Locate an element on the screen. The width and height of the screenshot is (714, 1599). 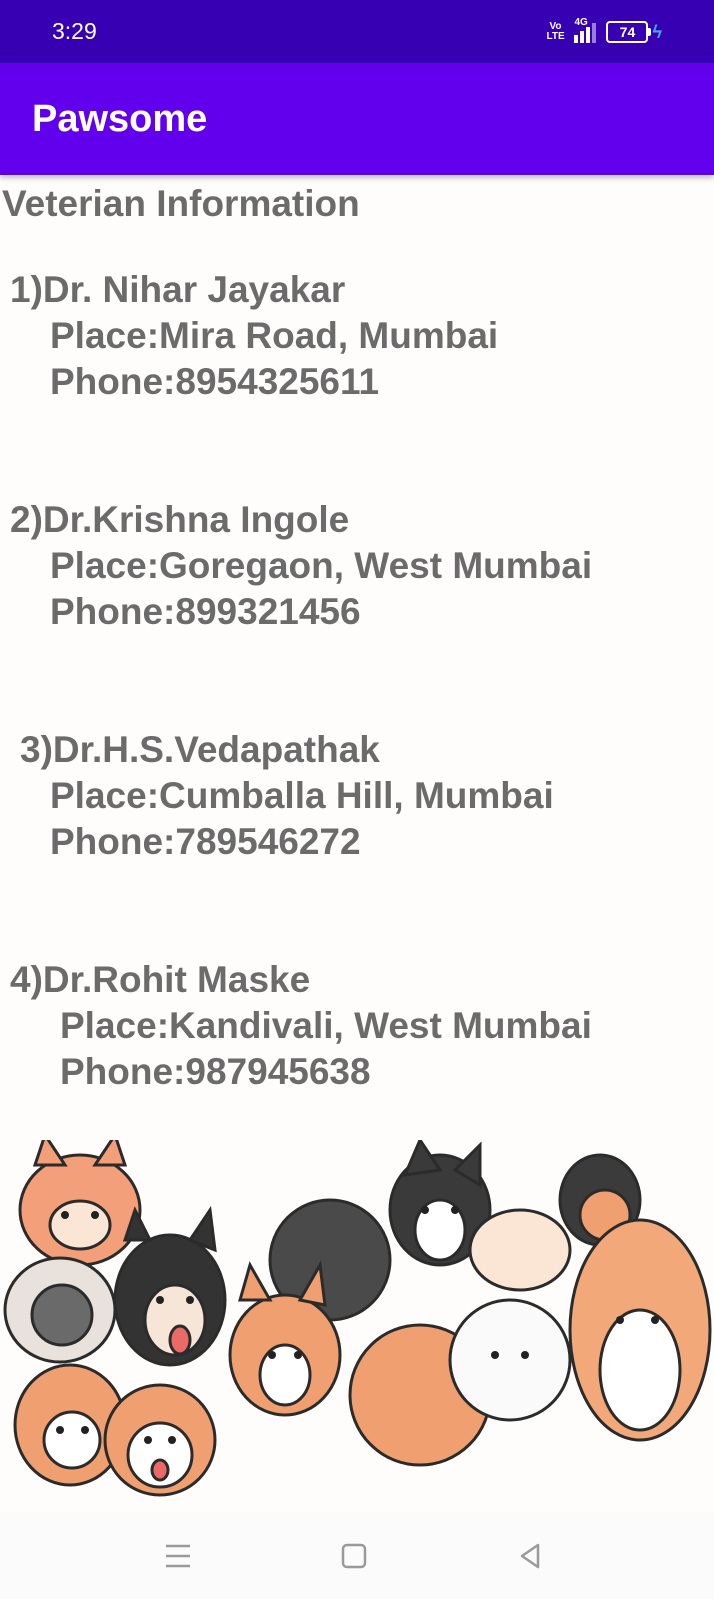
vet-phone: Phone:899321456 is located at coordinates (205, 611).